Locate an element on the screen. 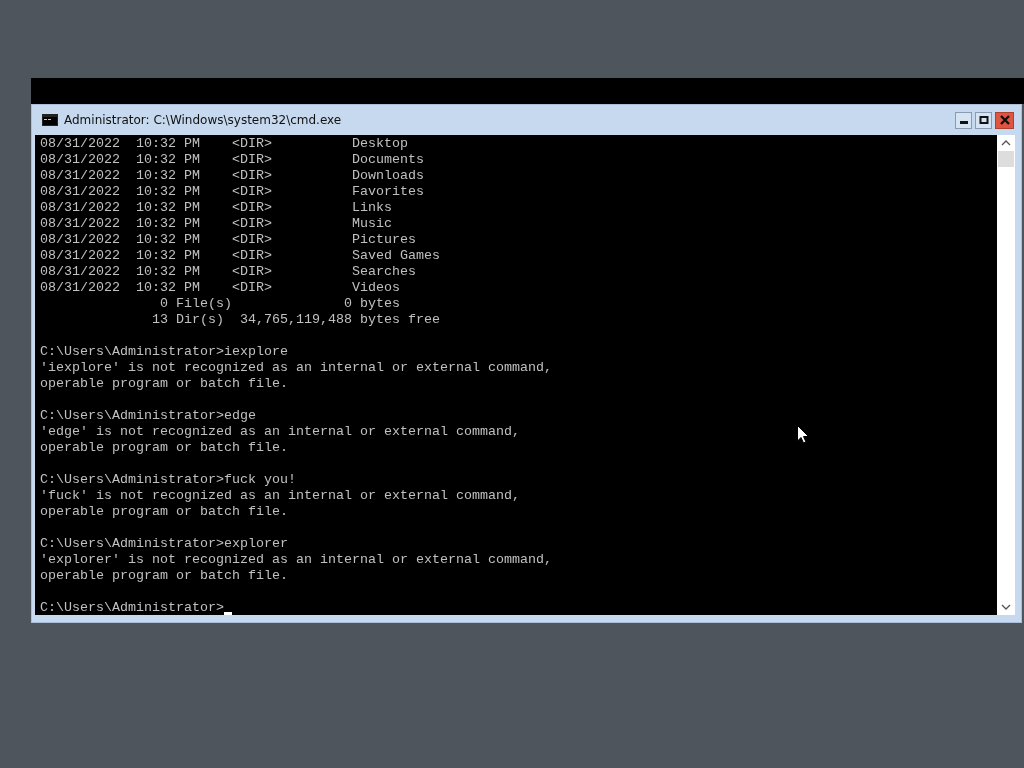 The width and height of the screenshot is (1024, 768). scroll-up-icon is located at coordinates (1006, 143).